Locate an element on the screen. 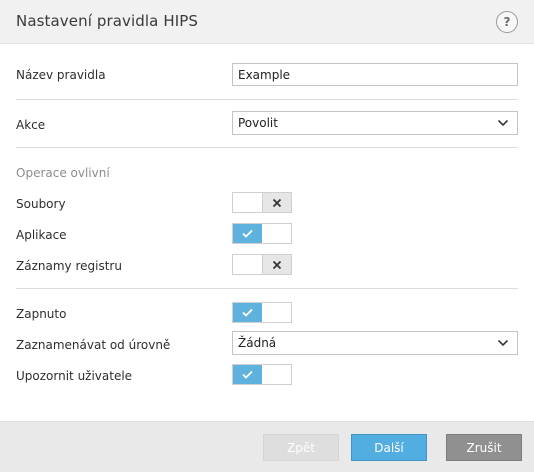  action-select: Povolit is located at coordinates (375, 123).